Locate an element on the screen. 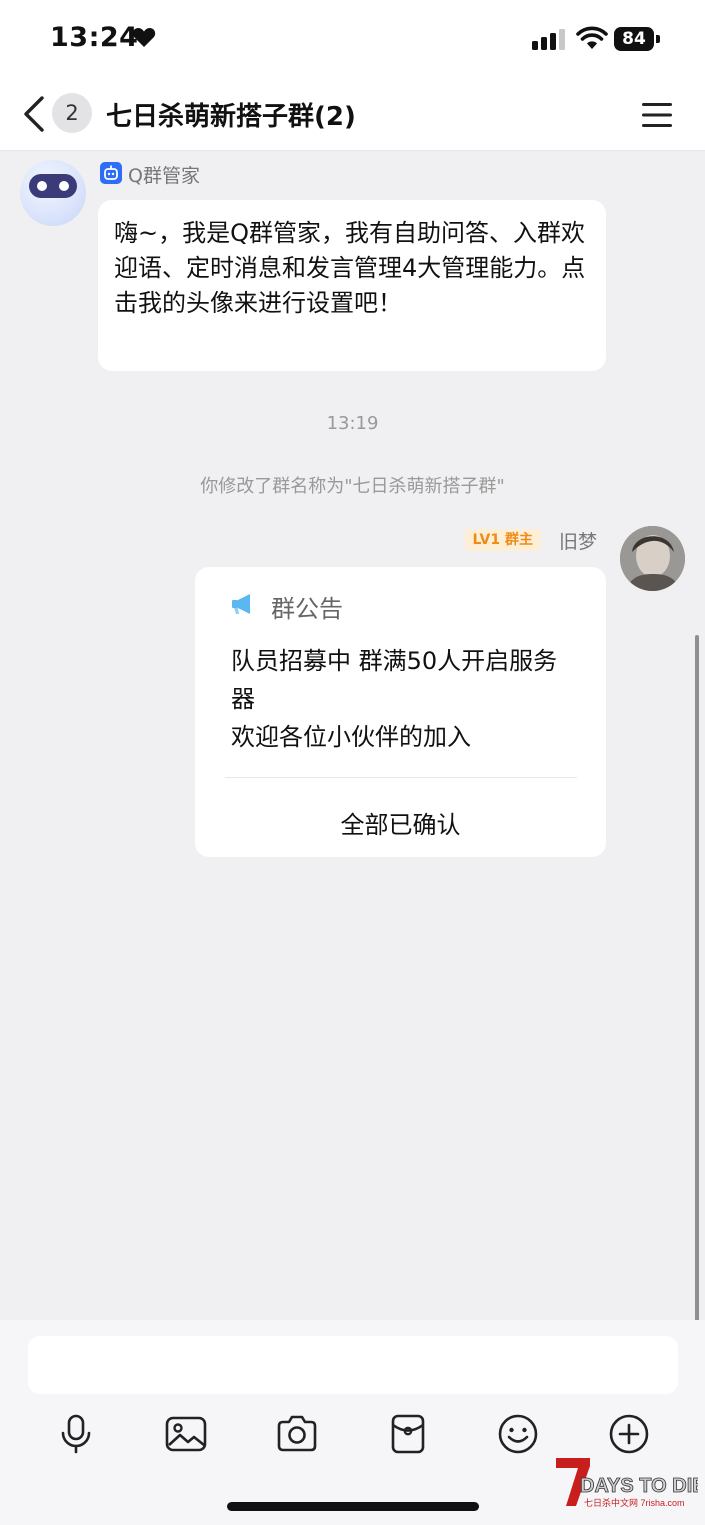 The image size is (705, 1525). bot-face is located at coordinates (53, 186).